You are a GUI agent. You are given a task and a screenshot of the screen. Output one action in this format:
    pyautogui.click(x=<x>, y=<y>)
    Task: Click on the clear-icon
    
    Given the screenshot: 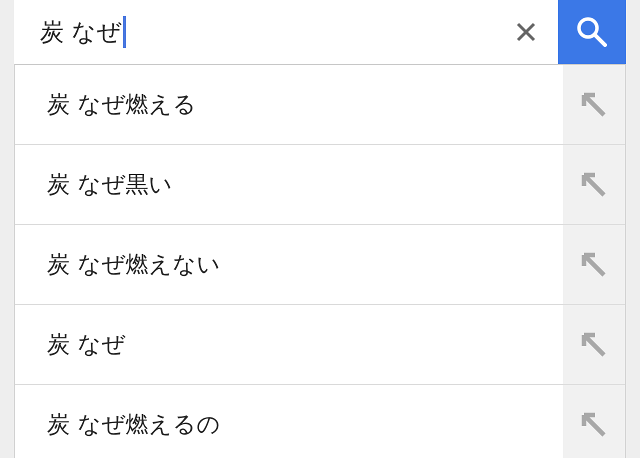 What is the action you would take?
    pyautogui.click(x=526, y=32)
    